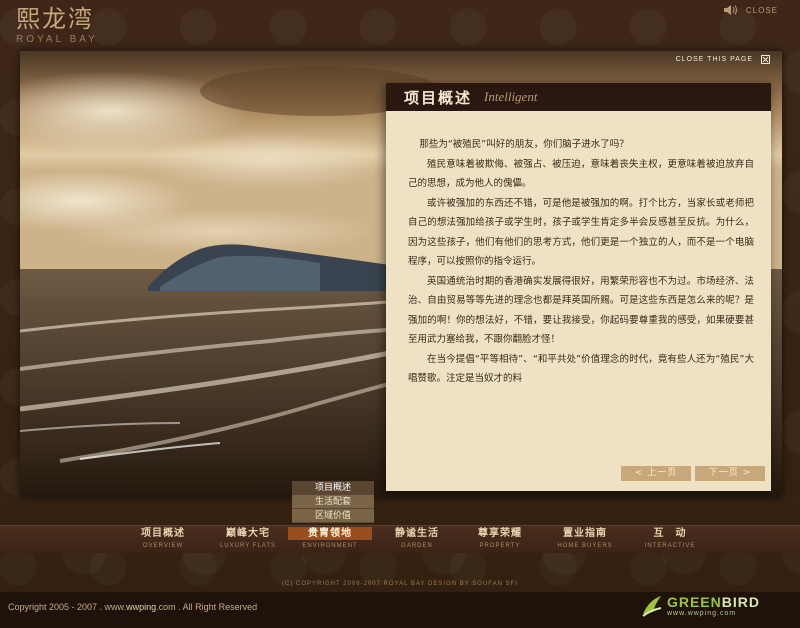  What do you see at coordinates (701, 613) in the screenshot?
I see `greenbird-url: www.wwping.com` at bounding box center [701, 613].